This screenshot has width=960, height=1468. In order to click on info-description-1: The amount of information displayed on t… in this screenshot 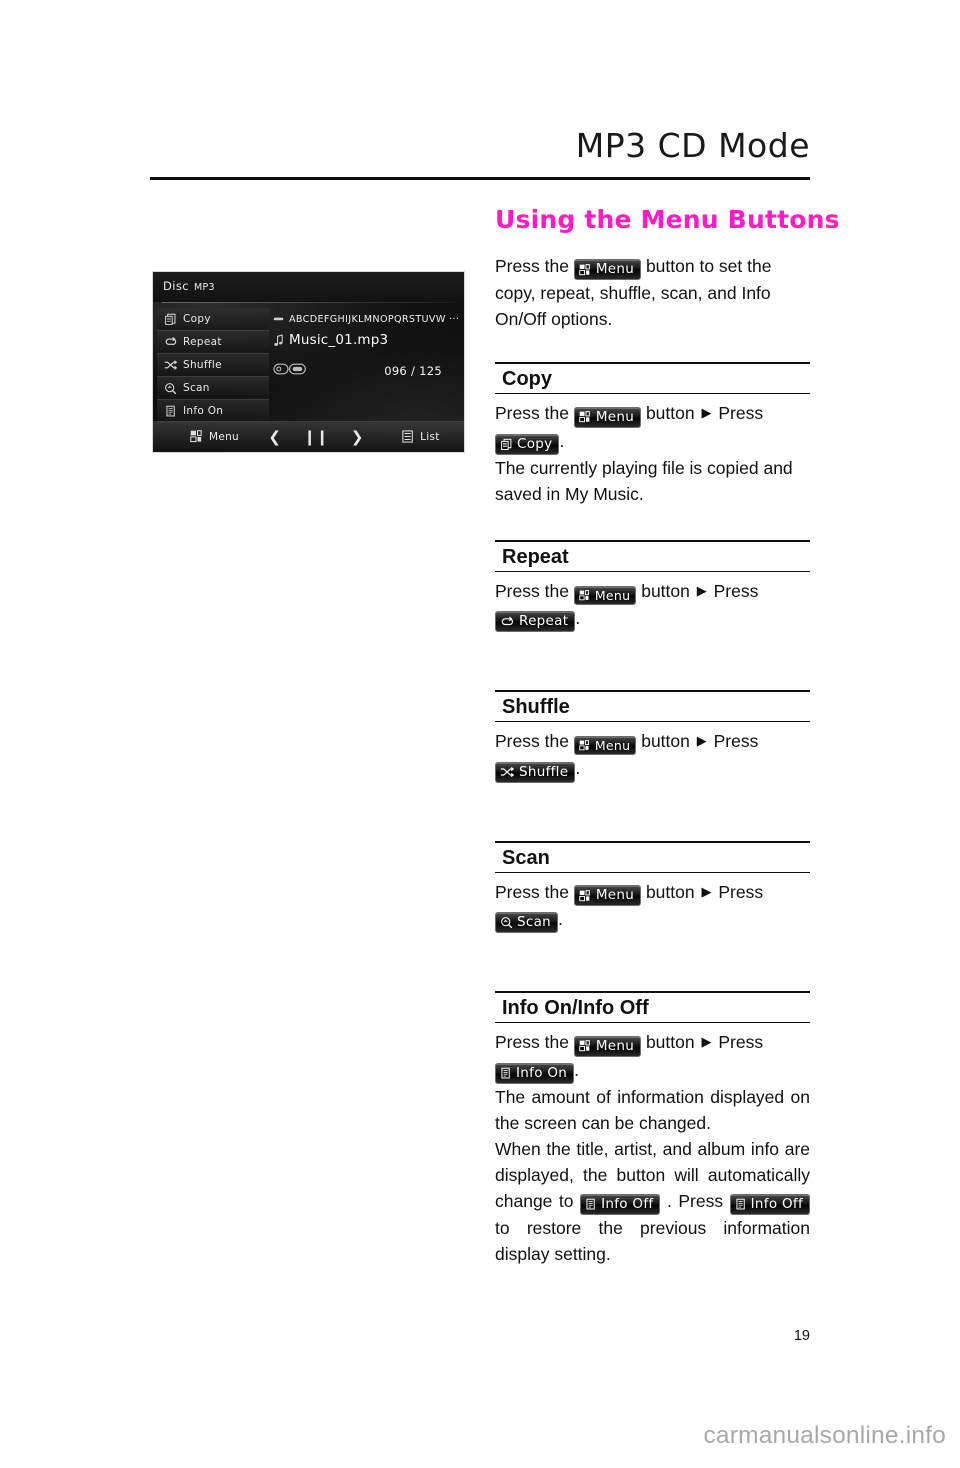, I will do `click(652, 1109)`.